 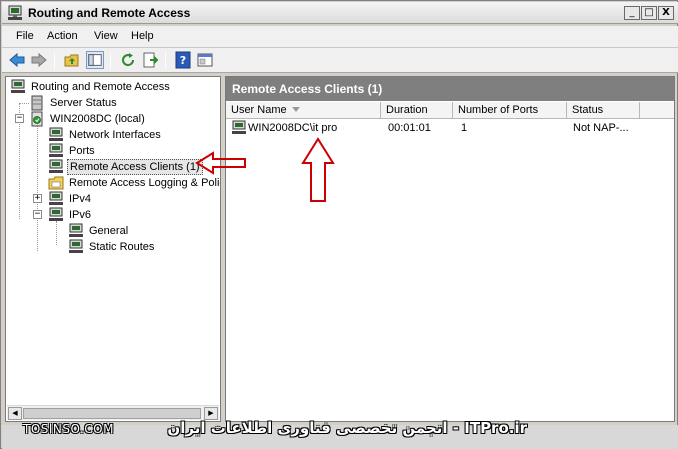 What do you see at coordinates (37, 103) in the screenshot?
I see `server-status-icon` at bounding box center [37, 103].